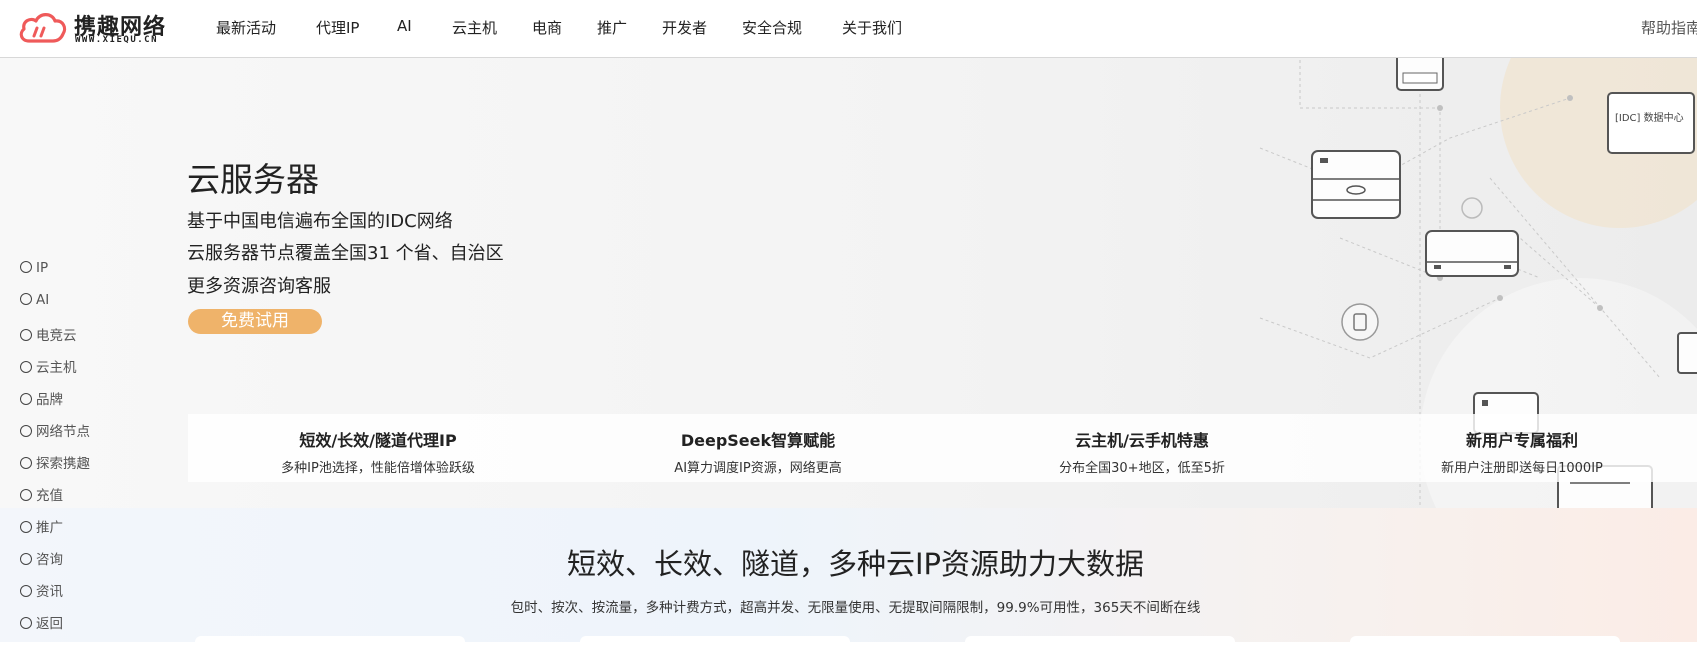 This screenshot has width=1697, height=646. What do you see at coordinates (758, 468) in the screenshot?
I see `feature-desc: AI算力调度IP资源，网络更高` at bounding box center [758, 468].